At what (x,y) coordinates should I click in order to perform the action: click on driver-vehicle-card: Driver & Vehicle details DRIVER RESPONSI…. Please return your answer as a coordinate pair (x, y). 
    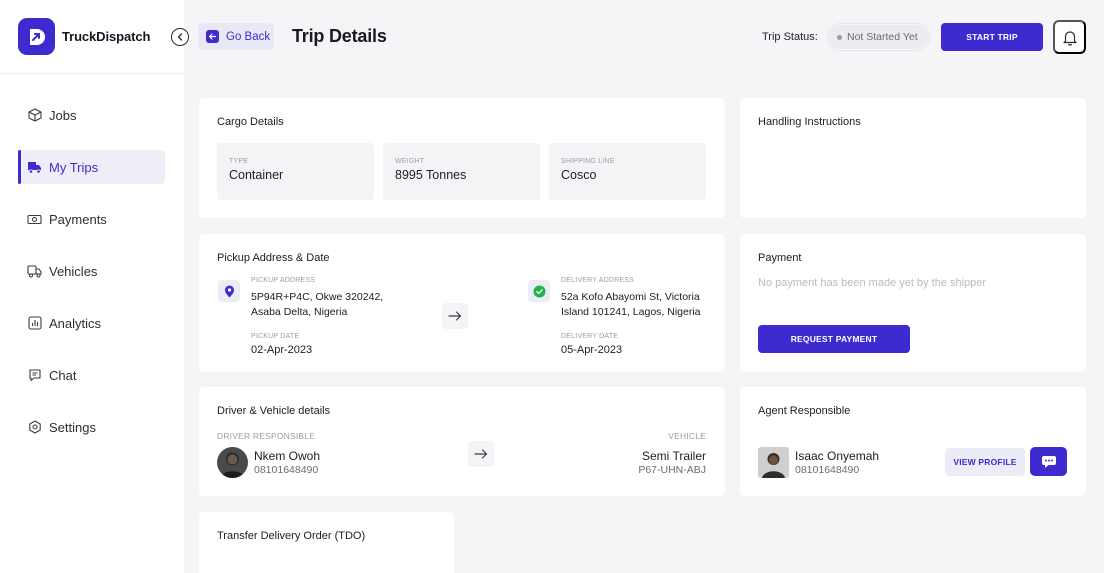
    Looking at the image, I should click on (462, 441).